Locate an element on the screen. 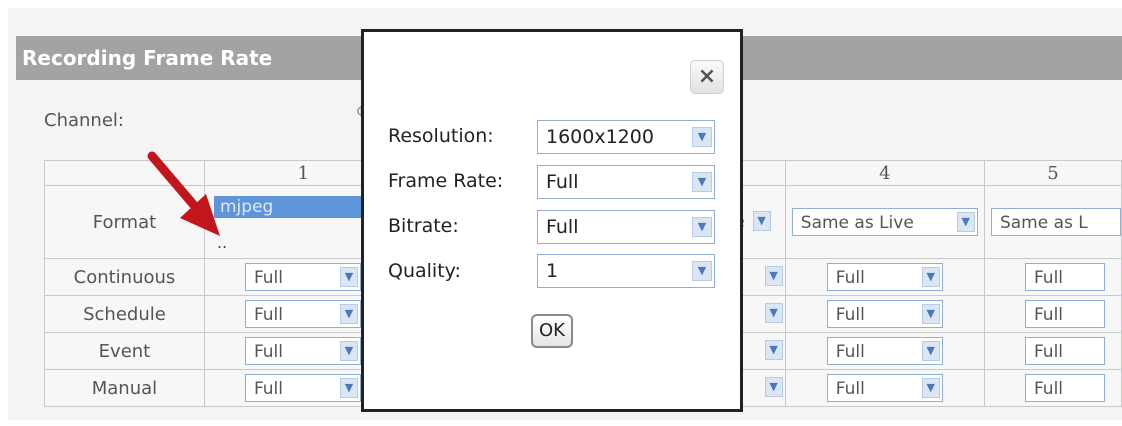 Image resolution: width=1122 pixels, height=426 pixels. quality-select: 1 ▼ is located at coordinates (626, 271).